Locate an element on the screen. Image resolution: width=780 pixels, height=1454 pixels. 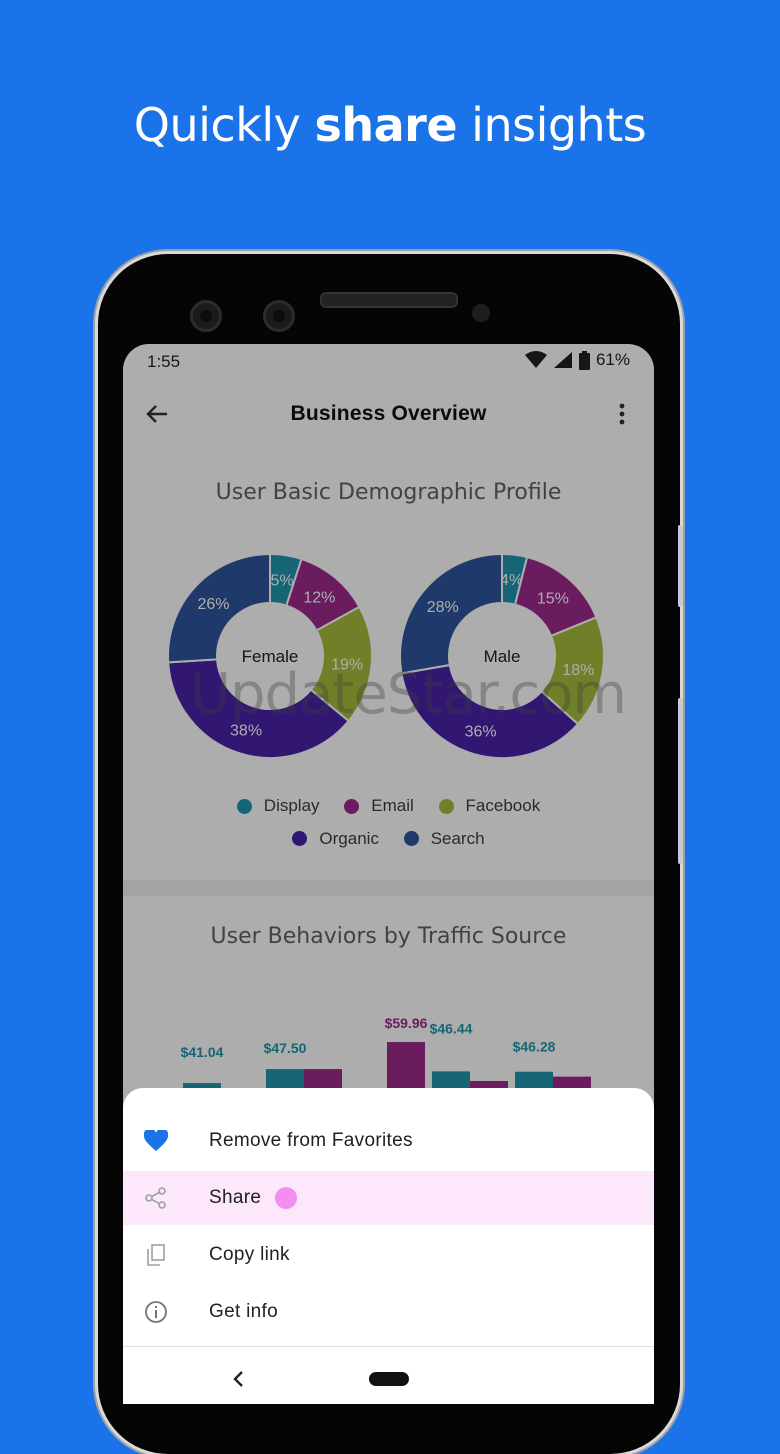
menu-item-label: Get info is located at coordinates (243, 1311).